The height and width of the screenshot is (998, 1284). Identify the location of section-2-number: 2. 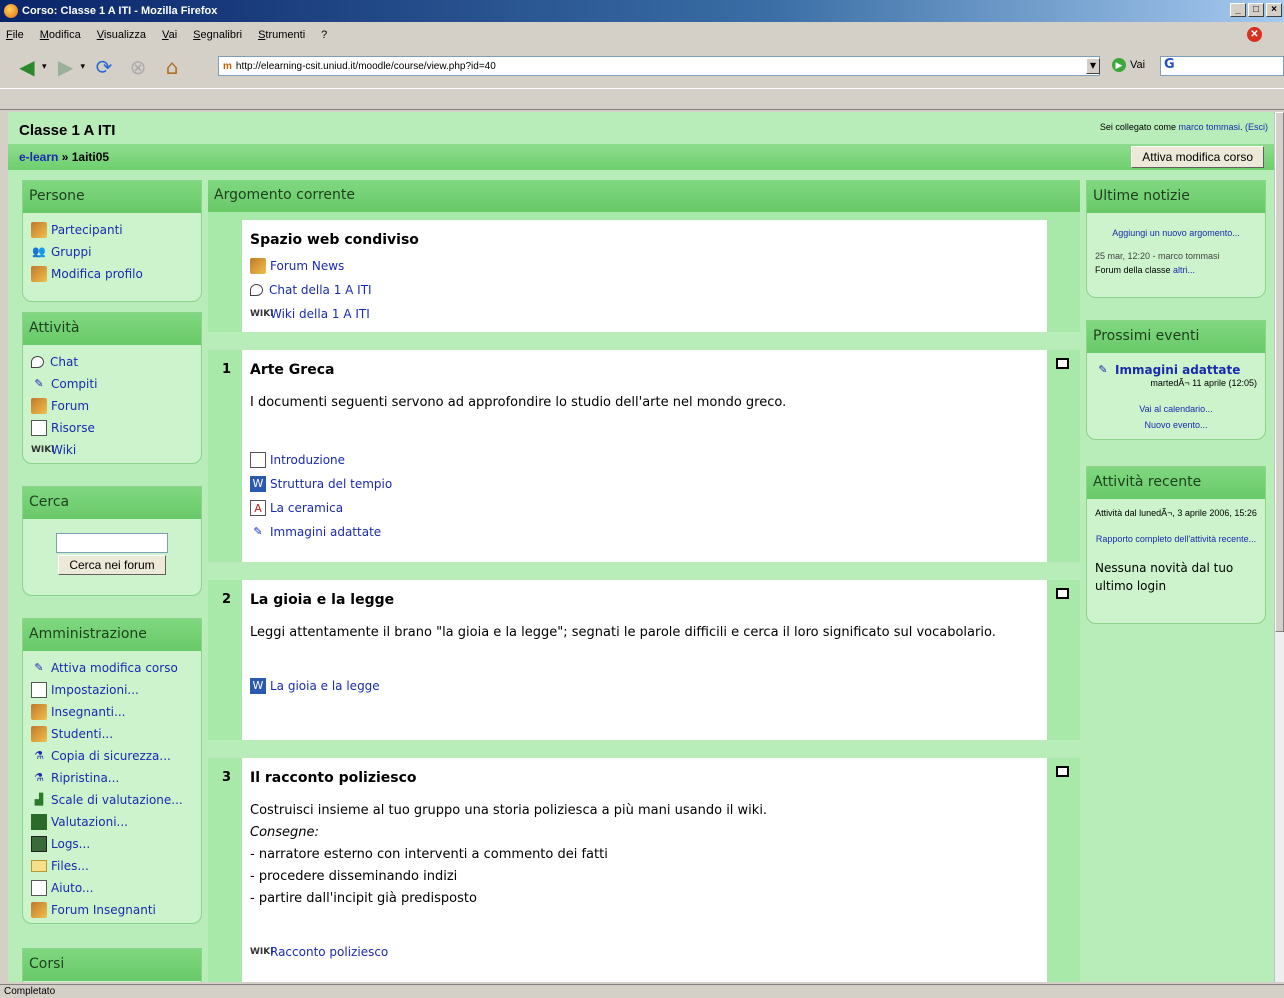
(227, 599).